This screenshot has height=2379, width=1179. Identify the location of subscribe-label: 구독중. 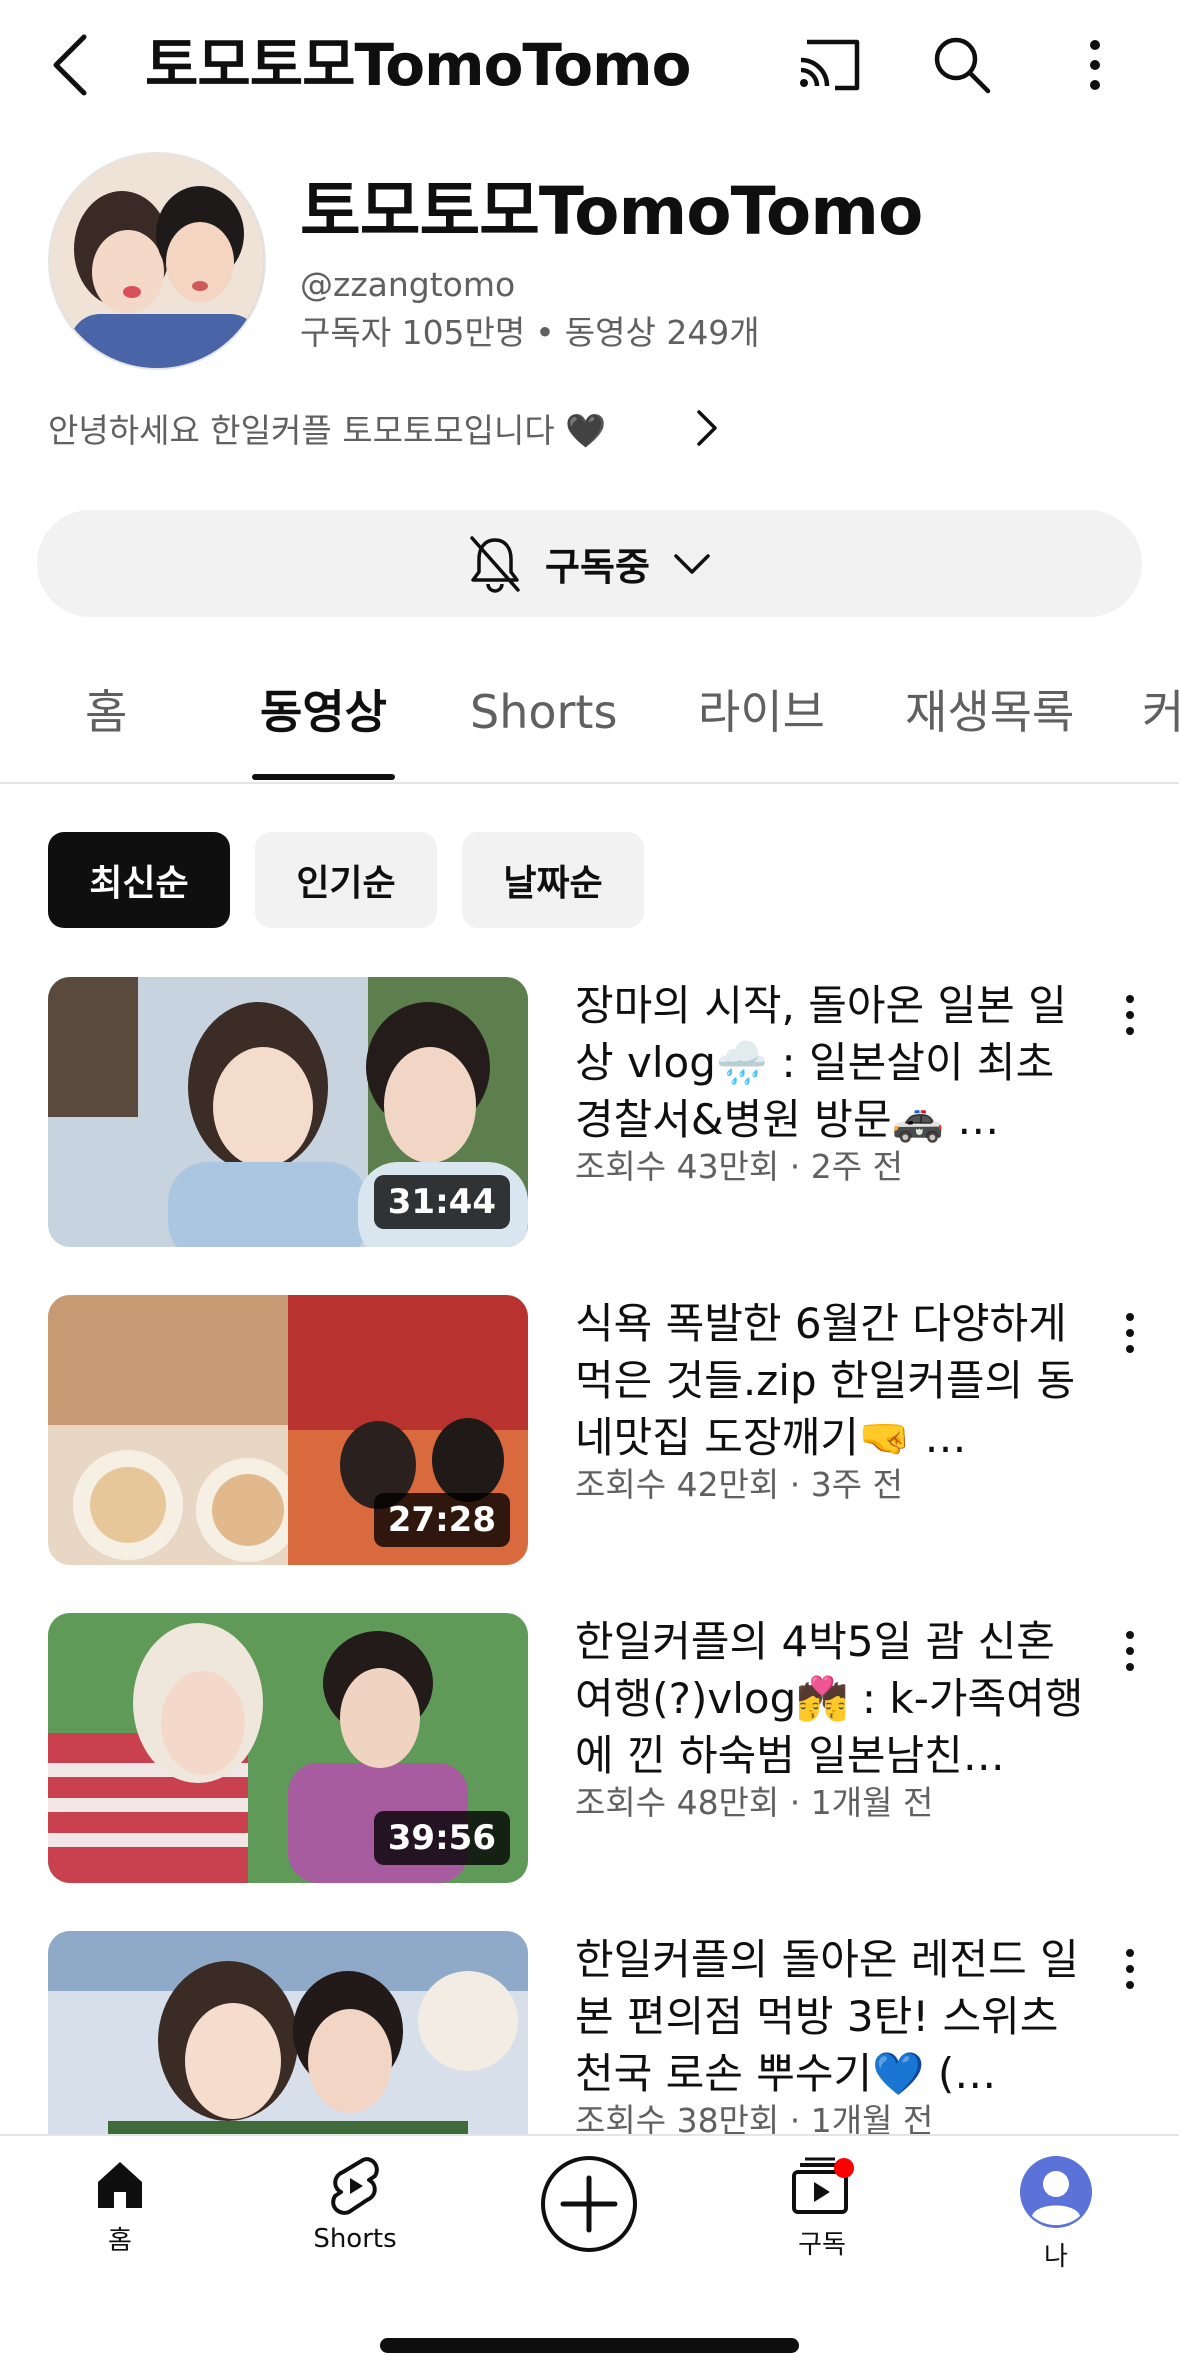
(597, 567).